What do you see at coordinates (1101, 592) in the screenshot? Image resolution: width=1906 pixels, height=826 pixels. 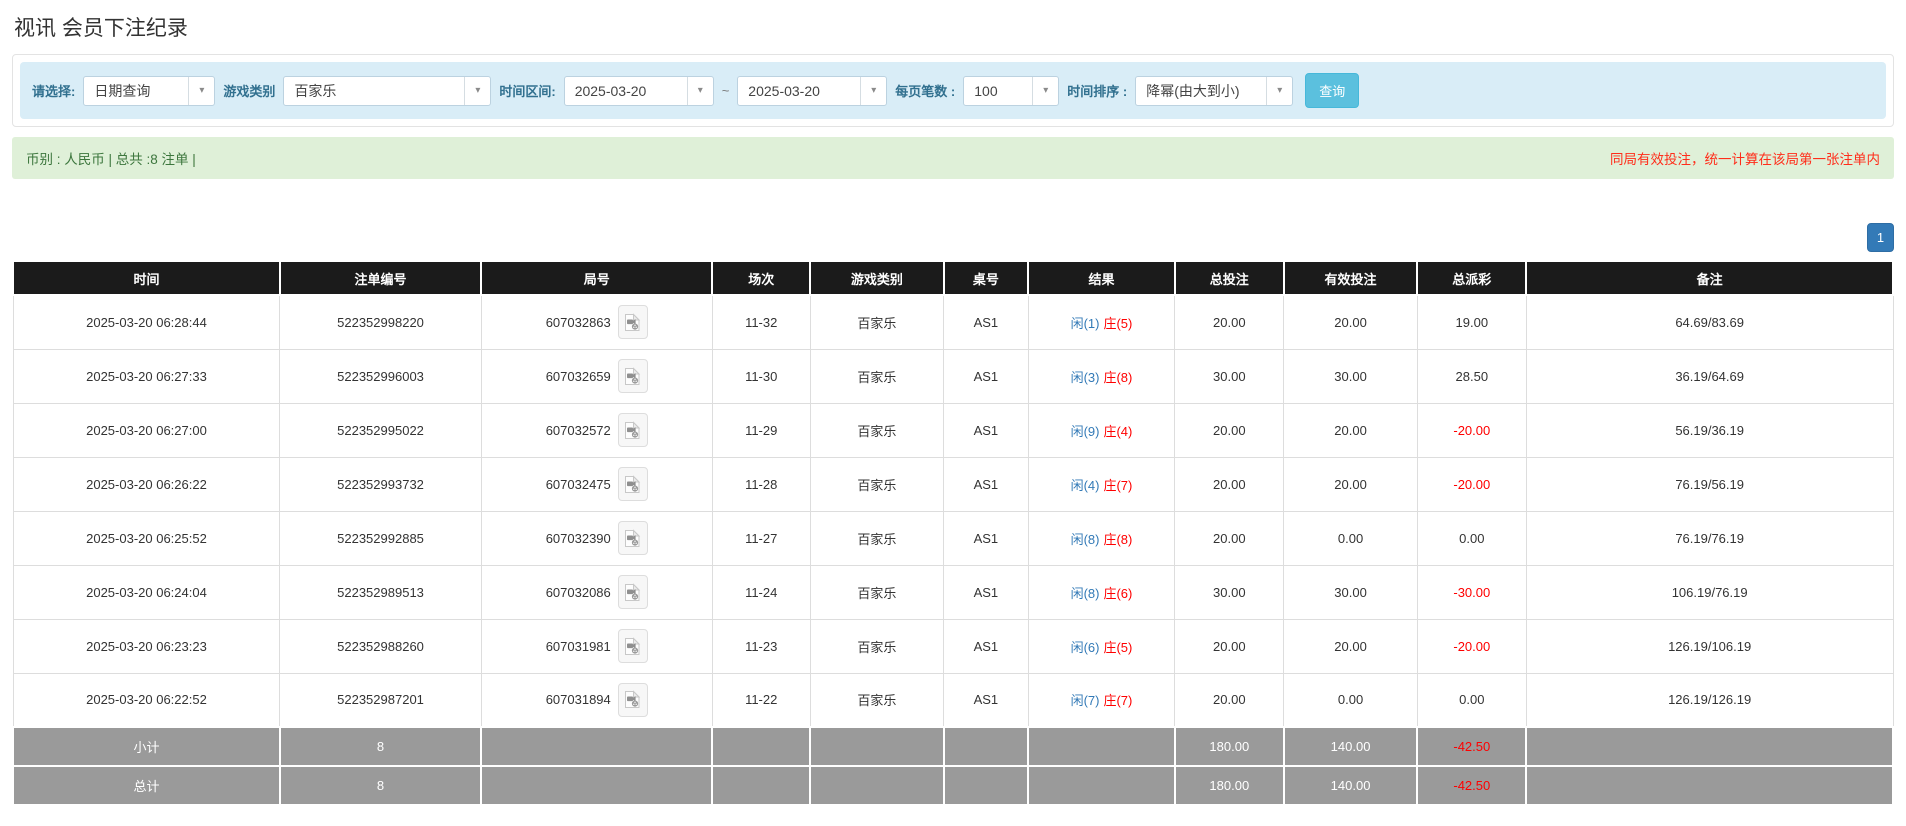 I see `cell-result: 闲(8) 庄(6)` at bounding box center [1101, 592].